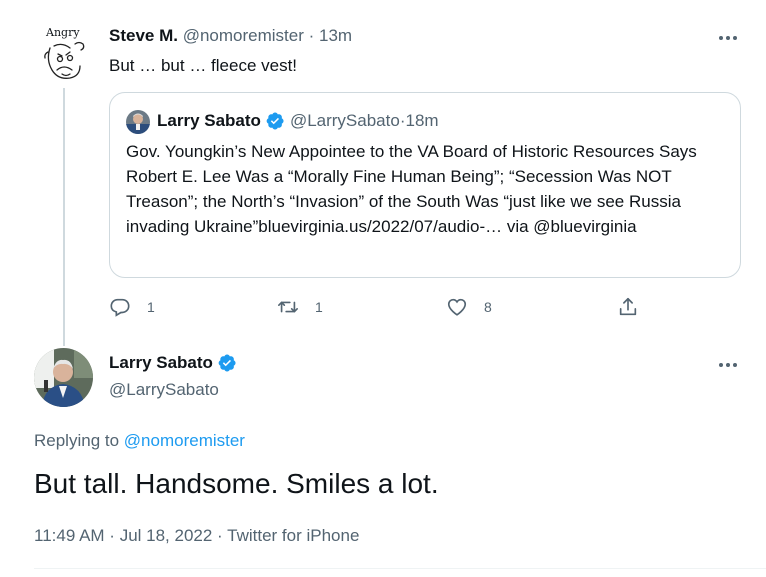 This screenshot has height=577, width=766. I want to click on retweet-count: 1, so click(319, 307).